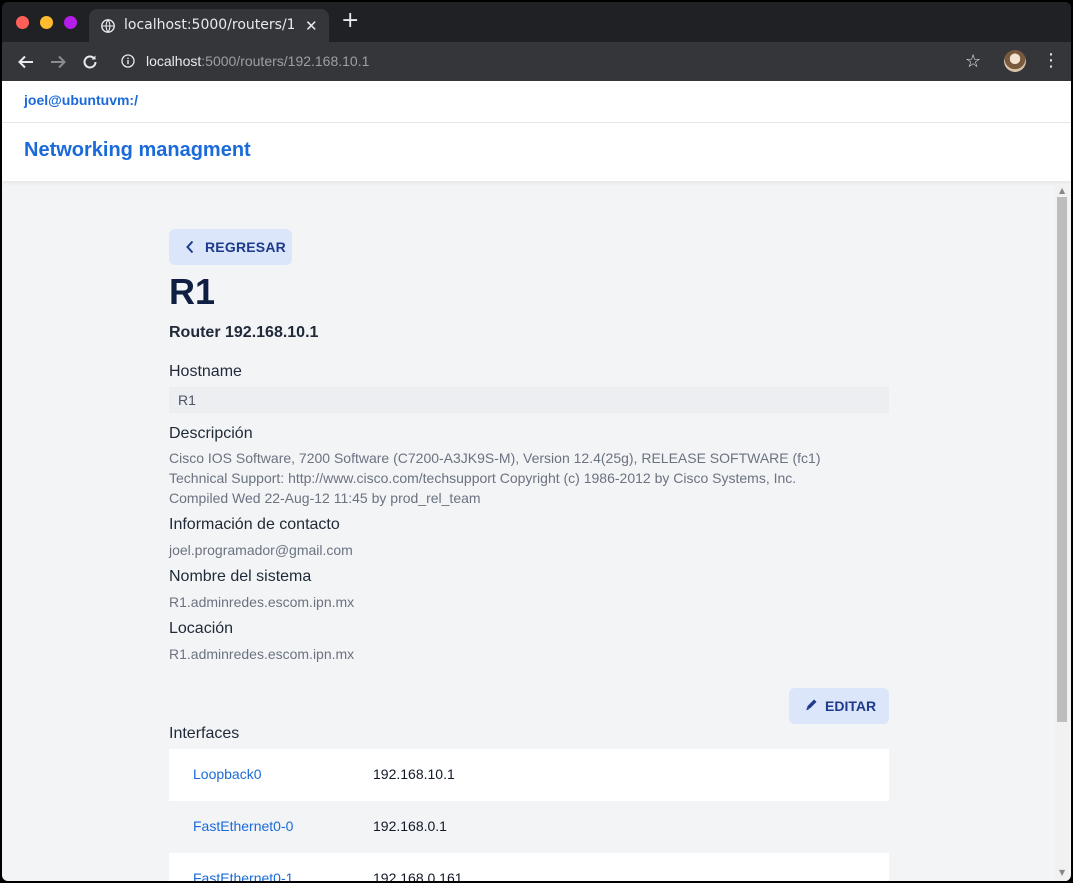 Image resolution: width=1073 pixels, height=883 pixels. I want to click on address-bar: localhost:5000/routers/192.168.10.1, so click(257, 61).